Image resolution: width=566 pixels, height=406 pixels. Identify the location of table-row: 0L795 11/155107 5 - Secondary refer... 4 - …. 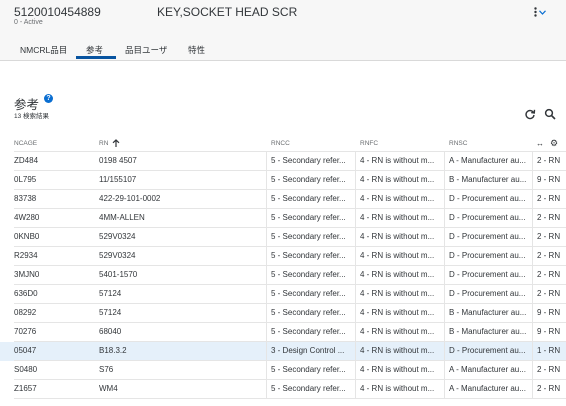
(283, 180).